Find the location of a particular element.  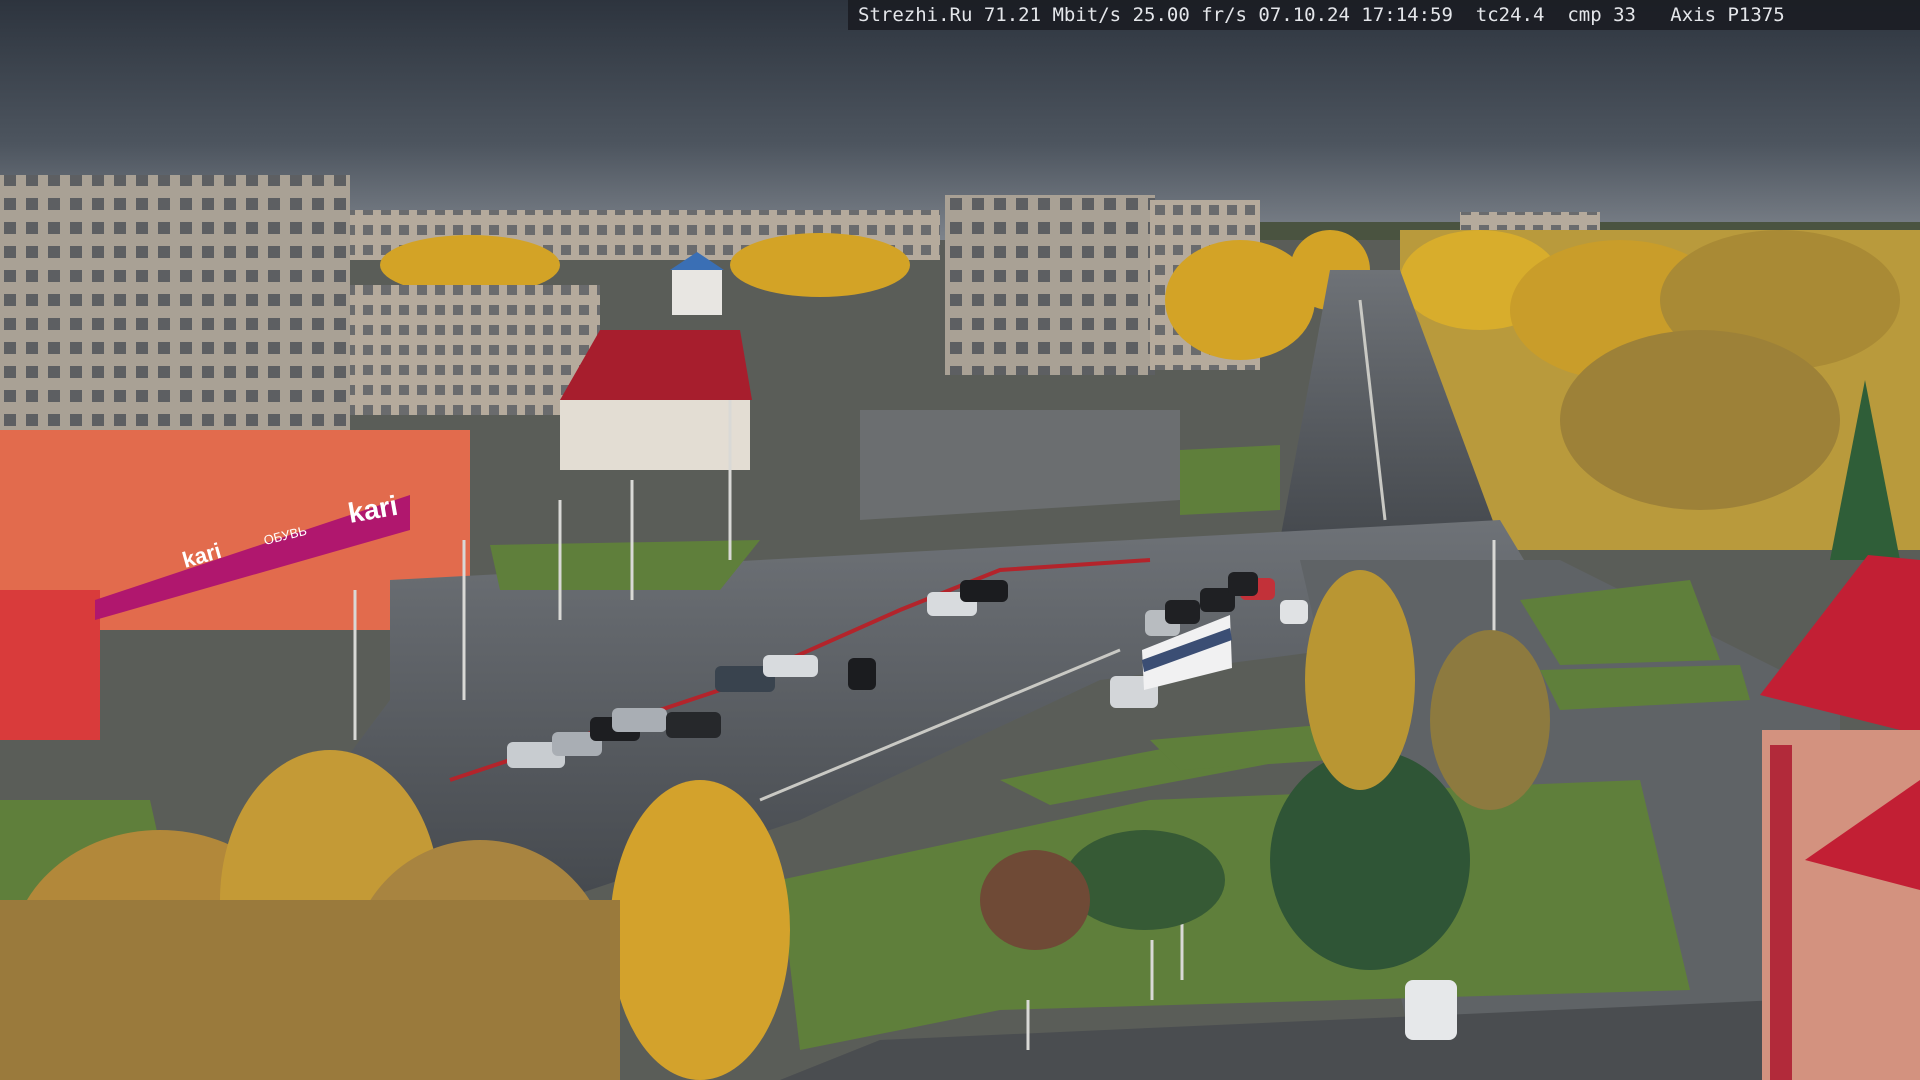

osd-framerate: 25.00 fr/s is located at coordinates (1189, 15).